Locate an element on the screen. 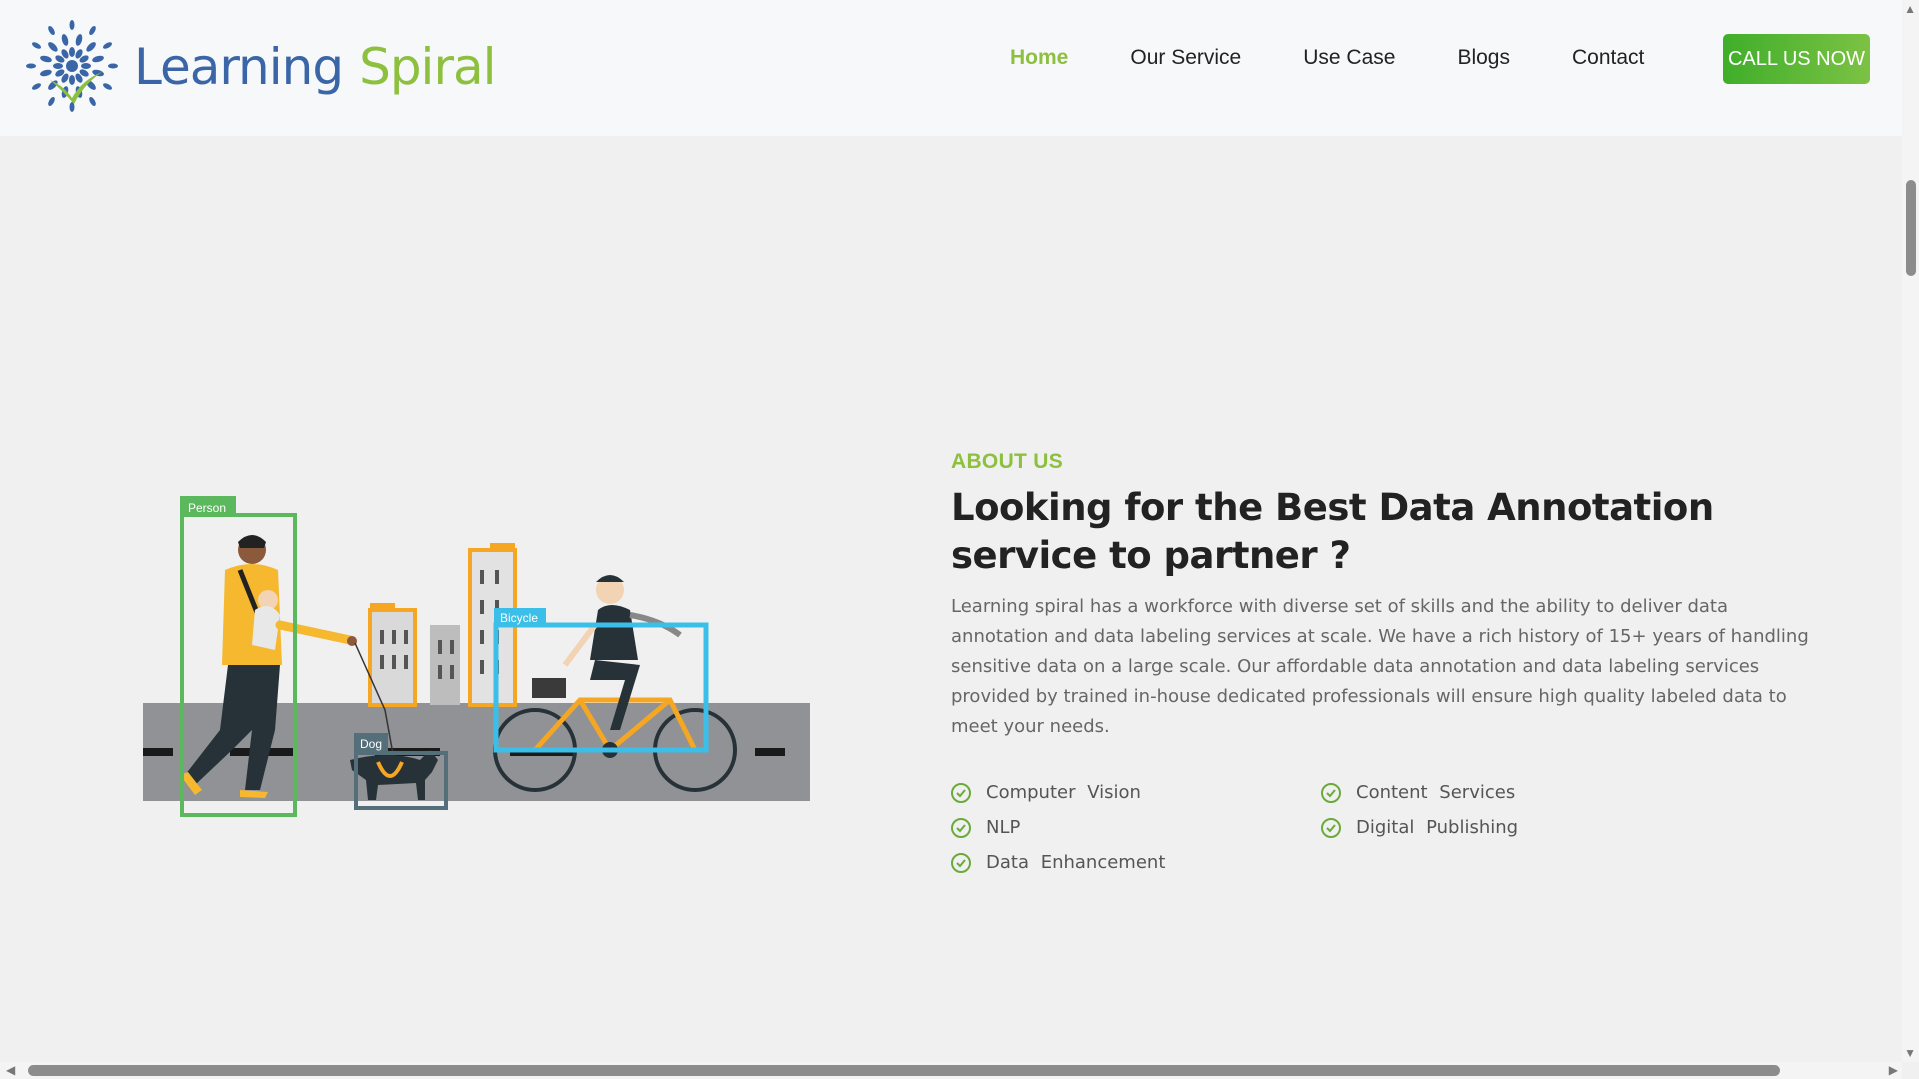 The width and height of the screenshot is (1919, 1079). vertical-scrollbar: ▲ ▼ is located at coordinates (1910, 531).